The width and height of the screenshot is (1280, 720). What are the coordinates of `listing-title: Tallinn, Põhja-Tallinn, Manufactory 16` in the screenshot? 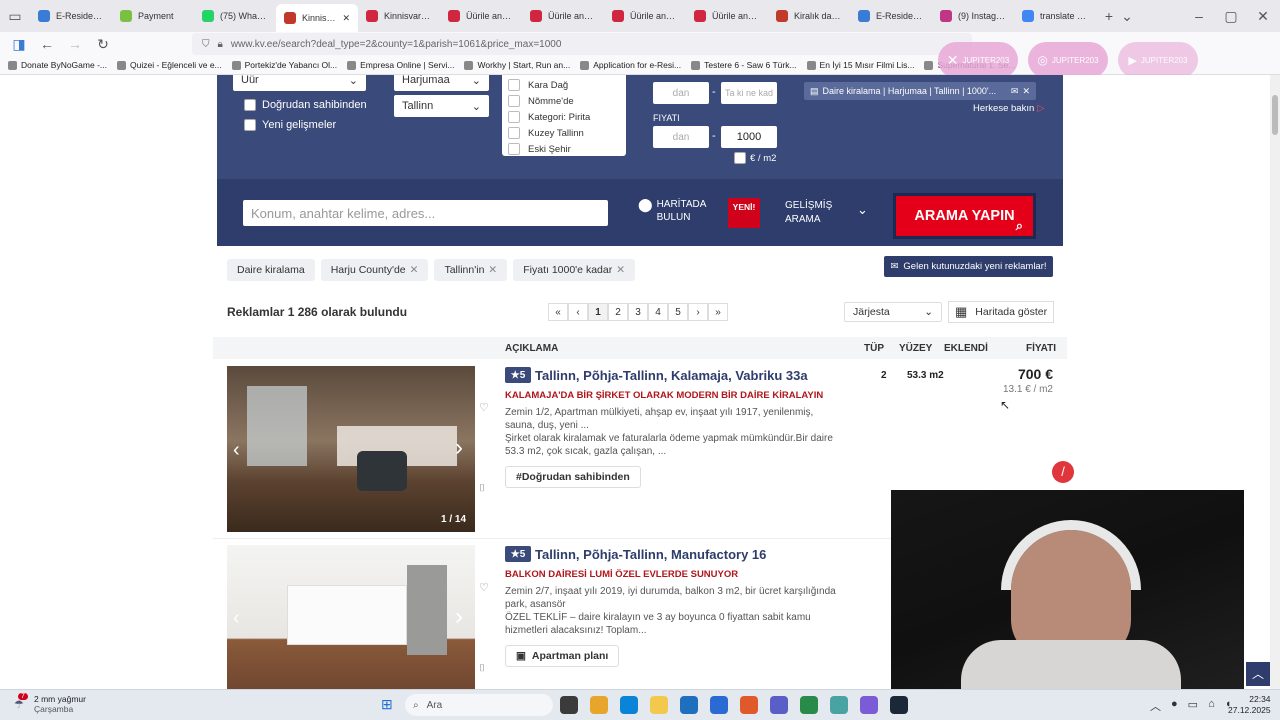 It's located at (650, 554).